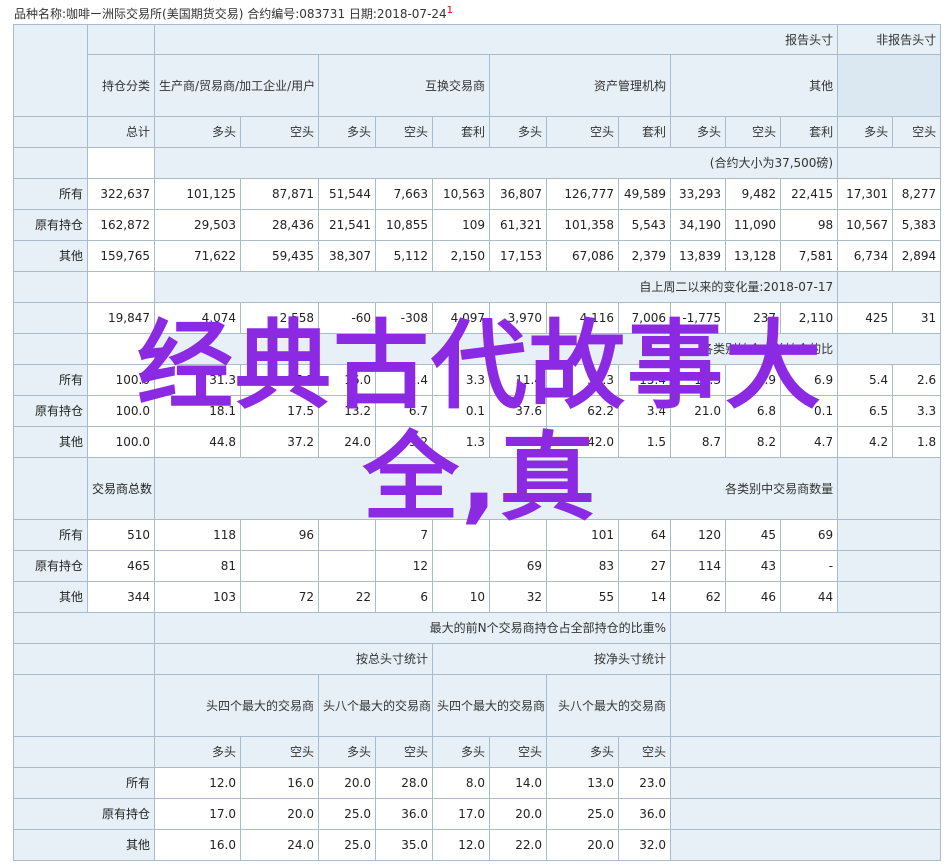 This screenshot has height=867, width=950. Describe the element at coordinates (279, 194) in the screenshot. I see `table-cell: 87,871` at that location.